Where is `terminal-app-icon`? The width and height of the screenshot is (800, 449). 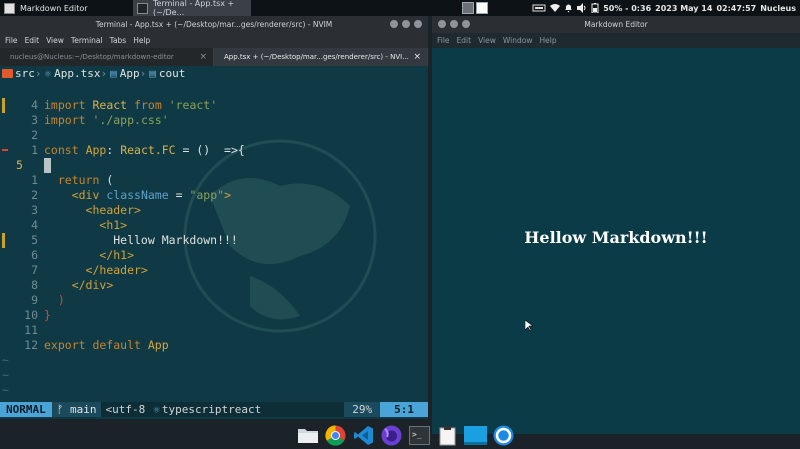 terminal-app-icon is located at coordinates (142, 8).